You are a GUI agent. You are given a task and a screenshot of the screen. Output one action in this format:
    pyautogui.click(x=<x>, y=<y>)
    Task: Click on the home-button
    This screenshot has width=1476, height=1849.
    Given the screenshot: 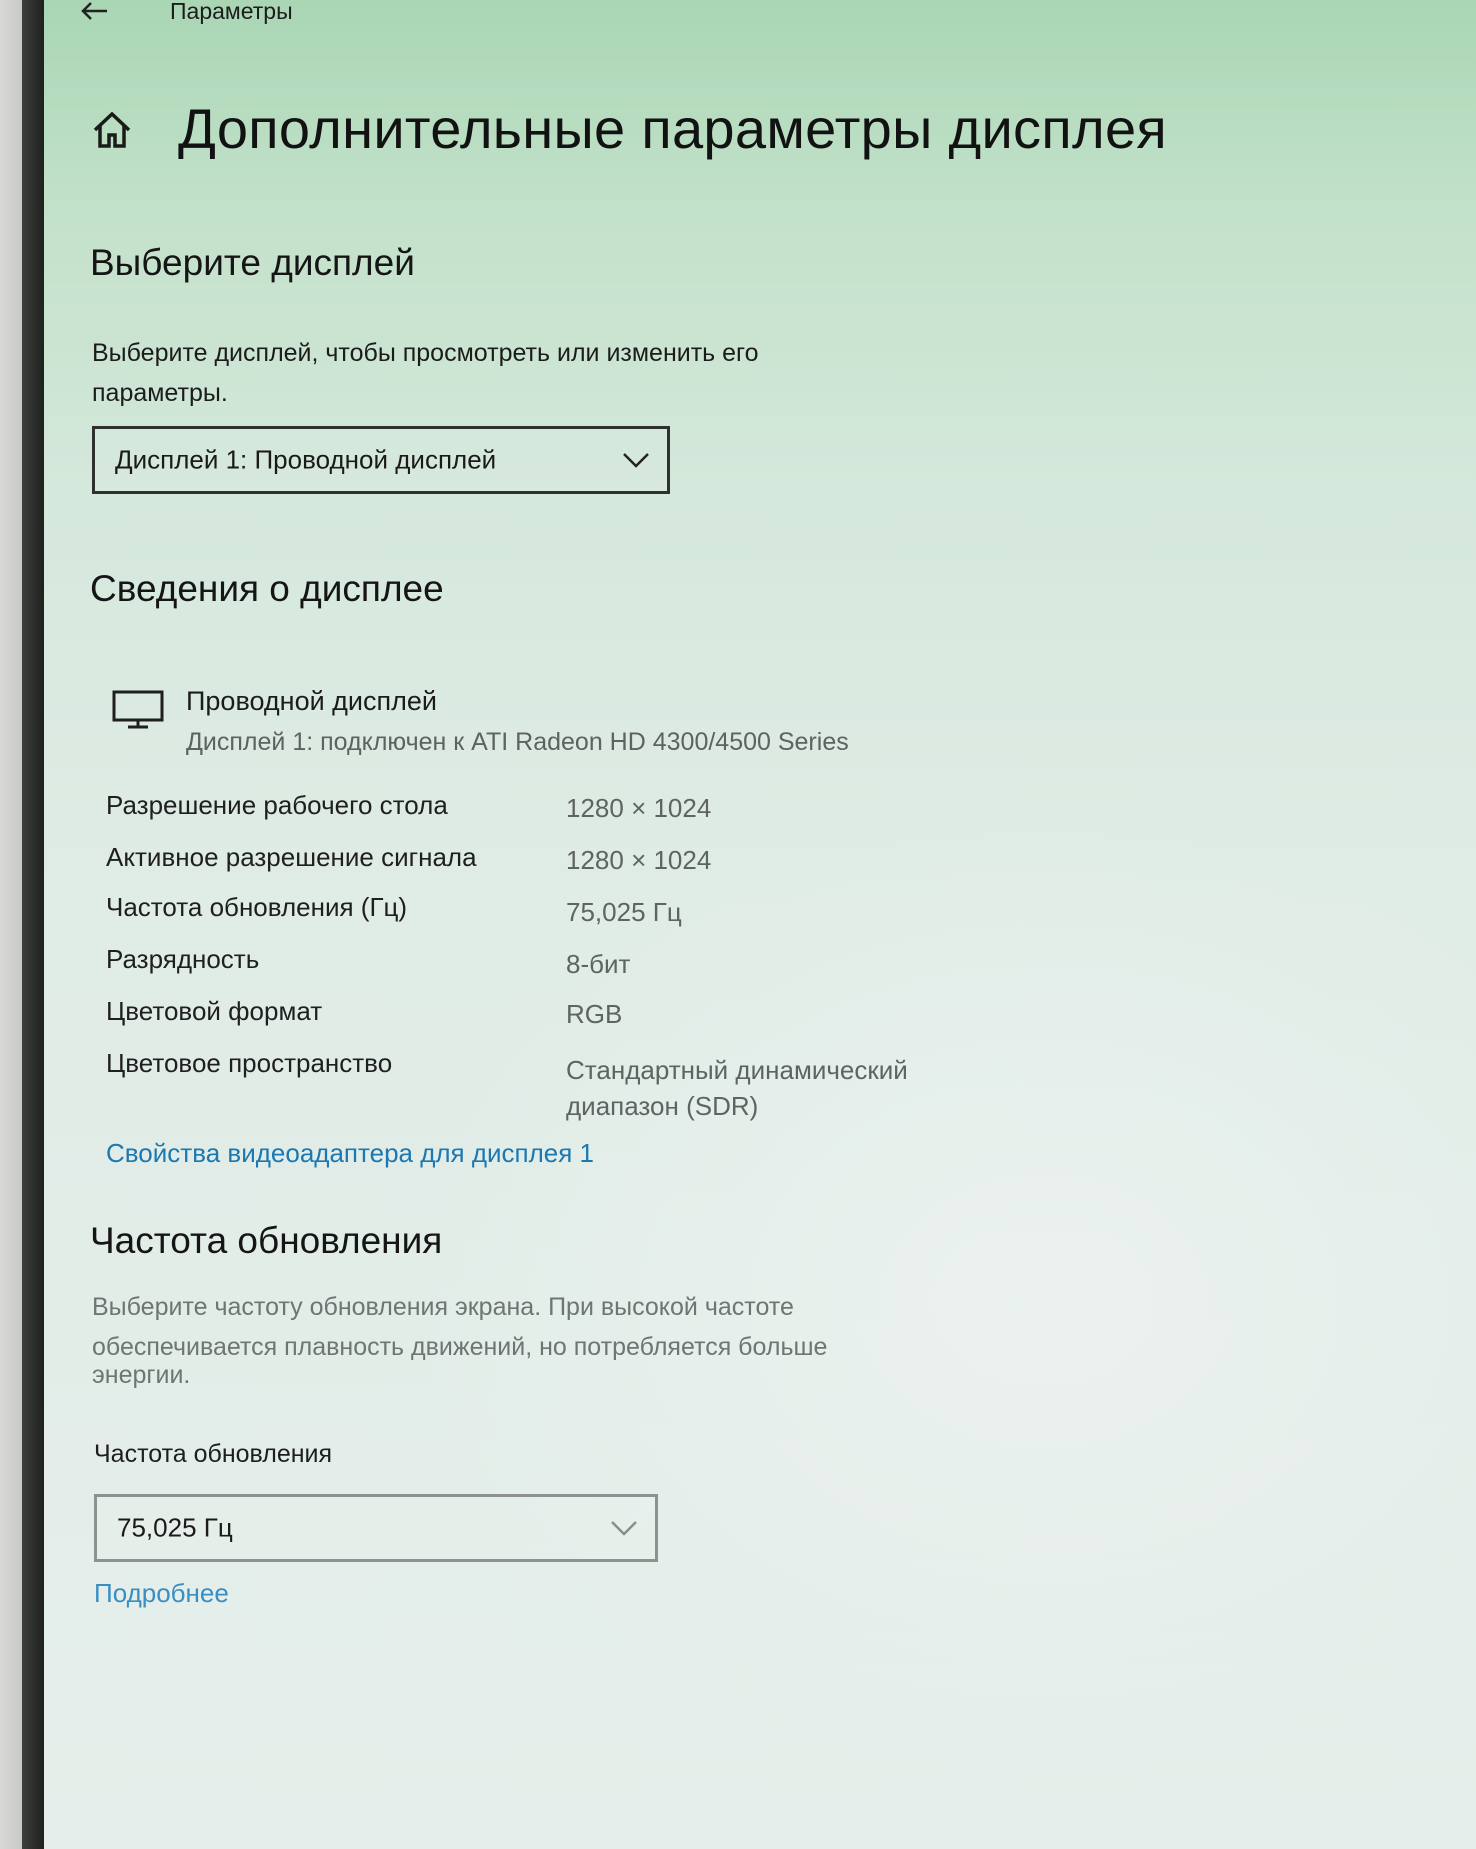 What is the action you would take?
    pyautogui.click(x=112, y=130)
    